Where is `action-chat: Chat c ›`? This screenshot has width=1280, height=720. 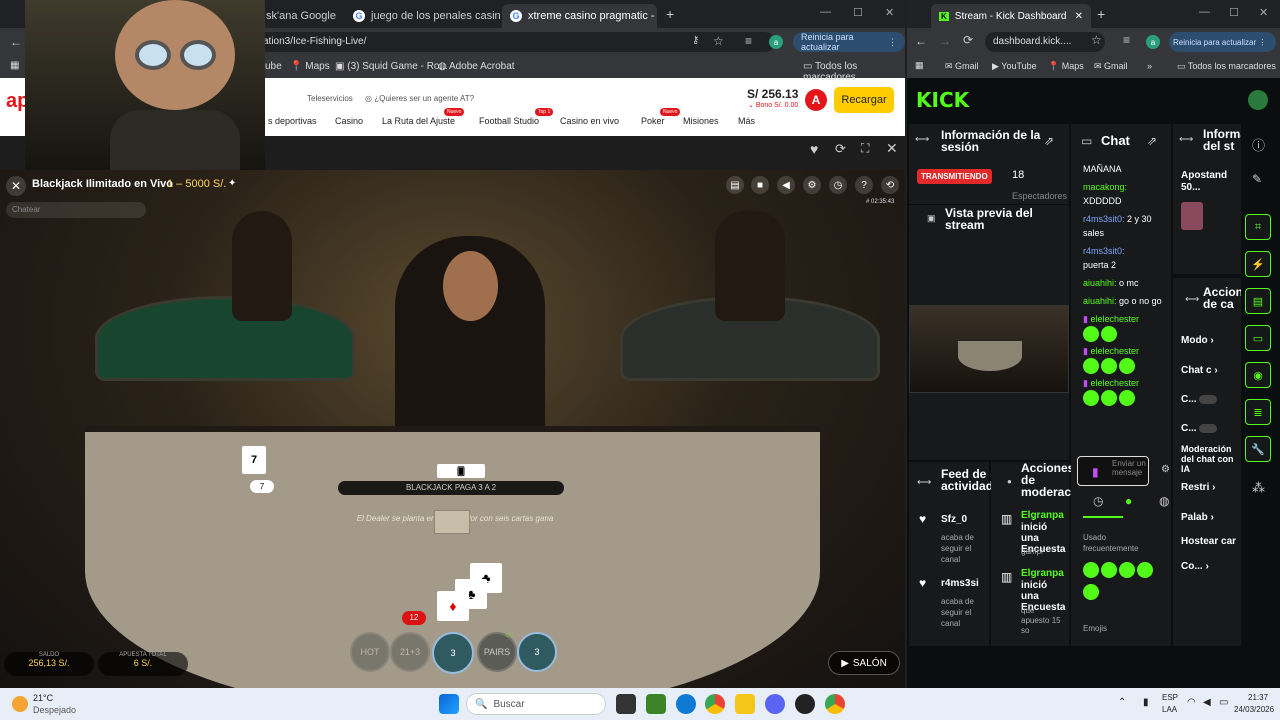 action-chat: Chat c › is located at coordinates (1199, 370).